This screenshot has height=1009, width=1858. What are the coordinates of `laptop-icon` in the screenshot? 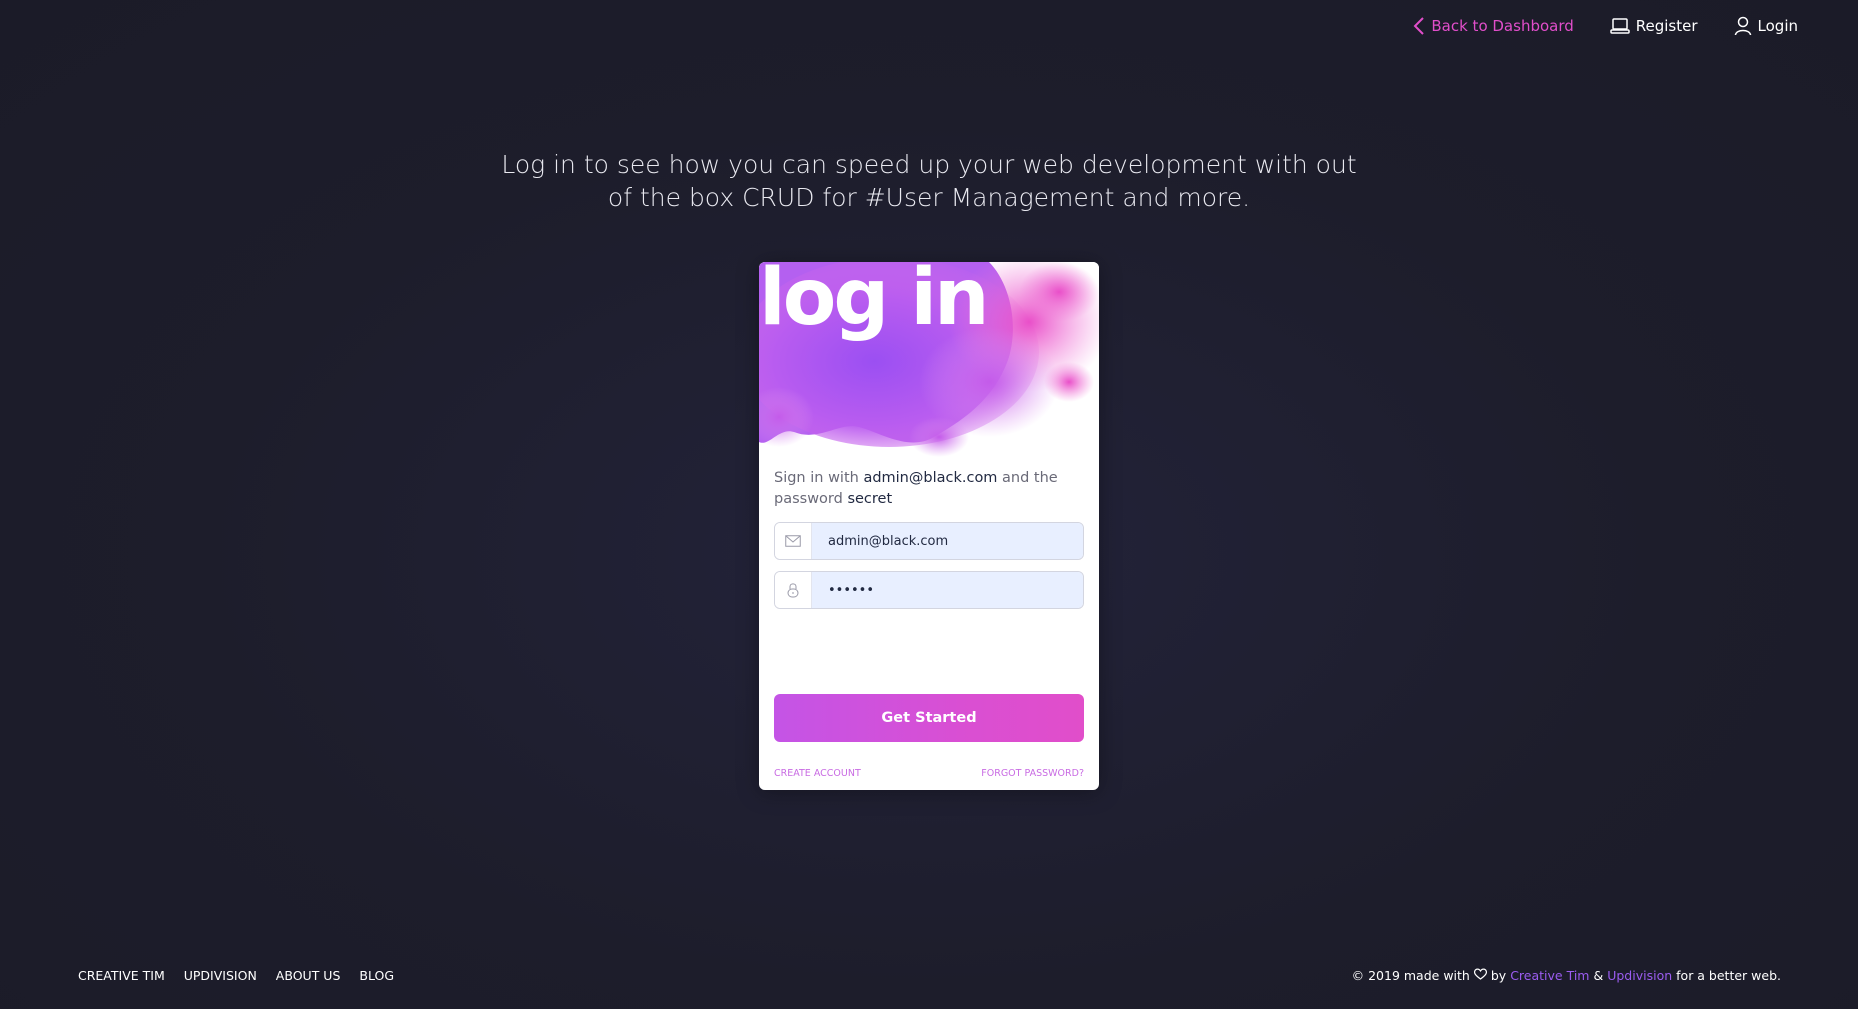 It's located at (1620, 26).